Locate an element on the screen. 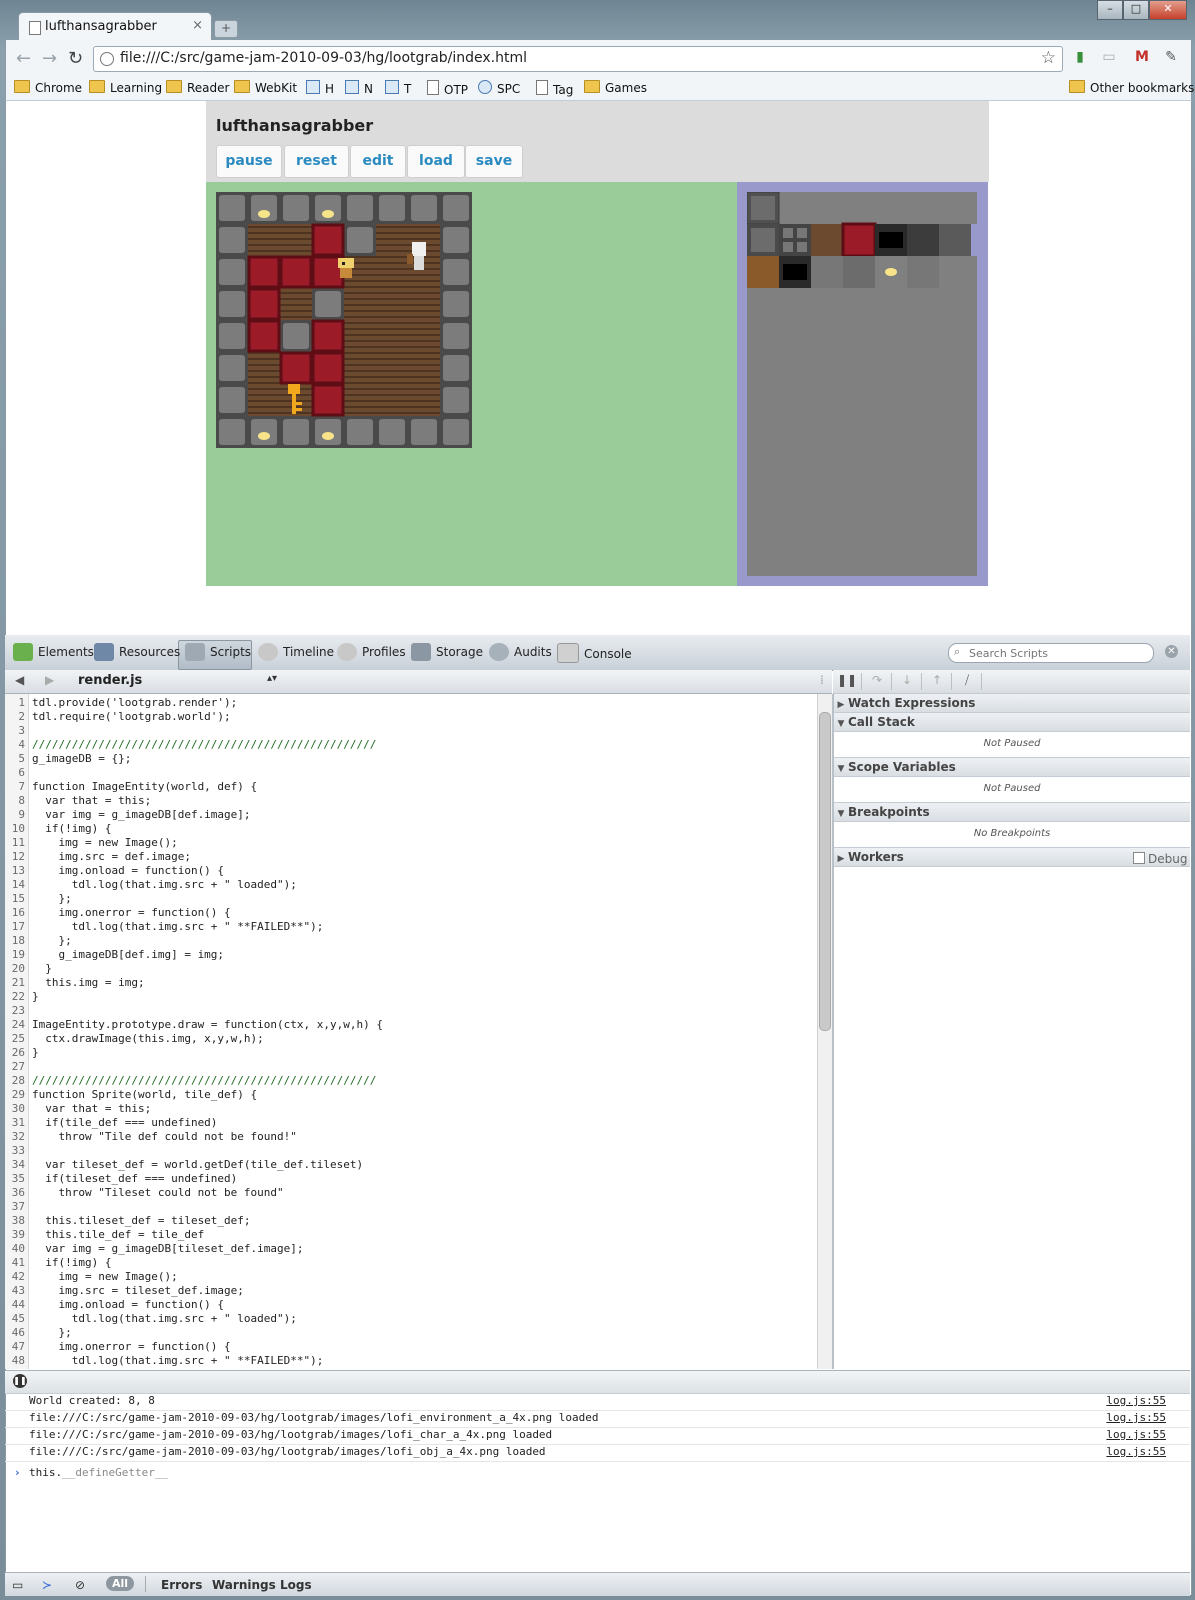 The height and width of the screenshot is (1600, 1195). line-number: 4 is located at coordinates (15, 745).